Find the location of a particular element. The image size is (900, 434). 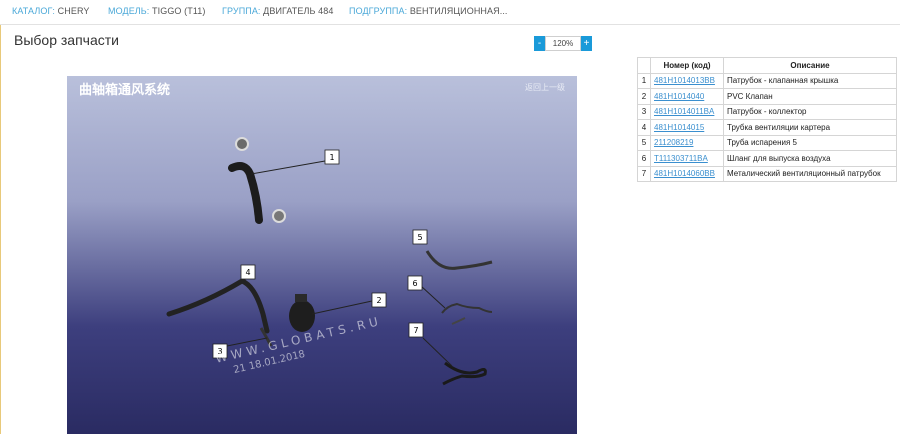

part-code-link: 211208219 is located at coordinates (673, 142).